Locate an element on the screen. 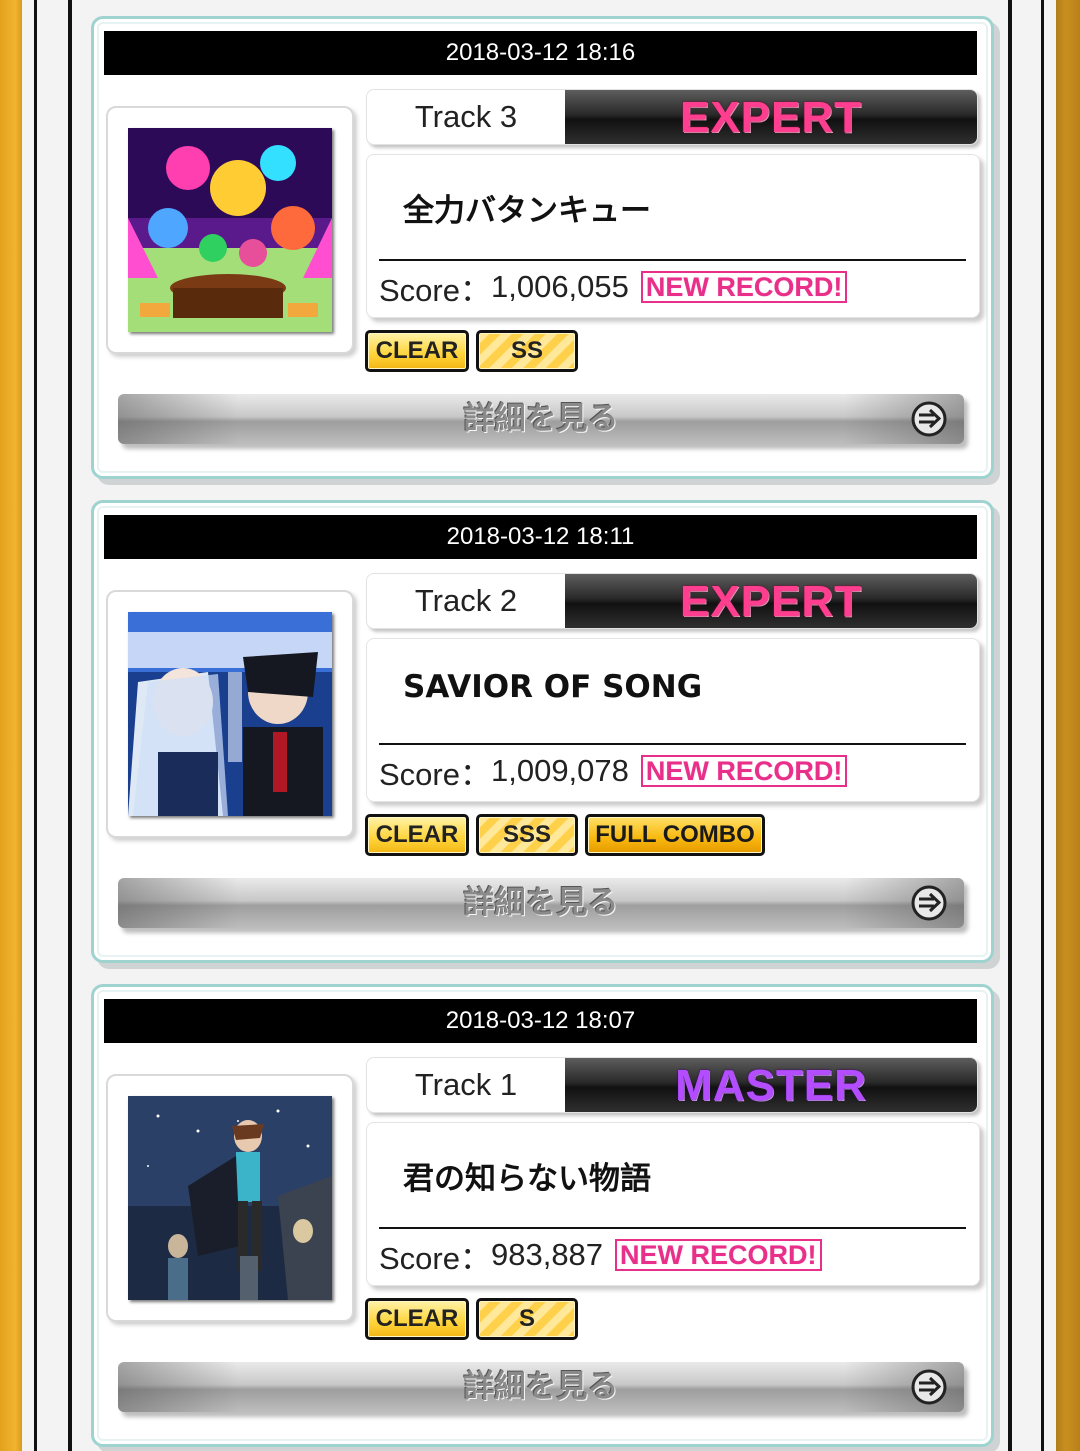 This screenshot has height=1451, width=1080. track-number: Track 2 is located at coordinates (466, 600).